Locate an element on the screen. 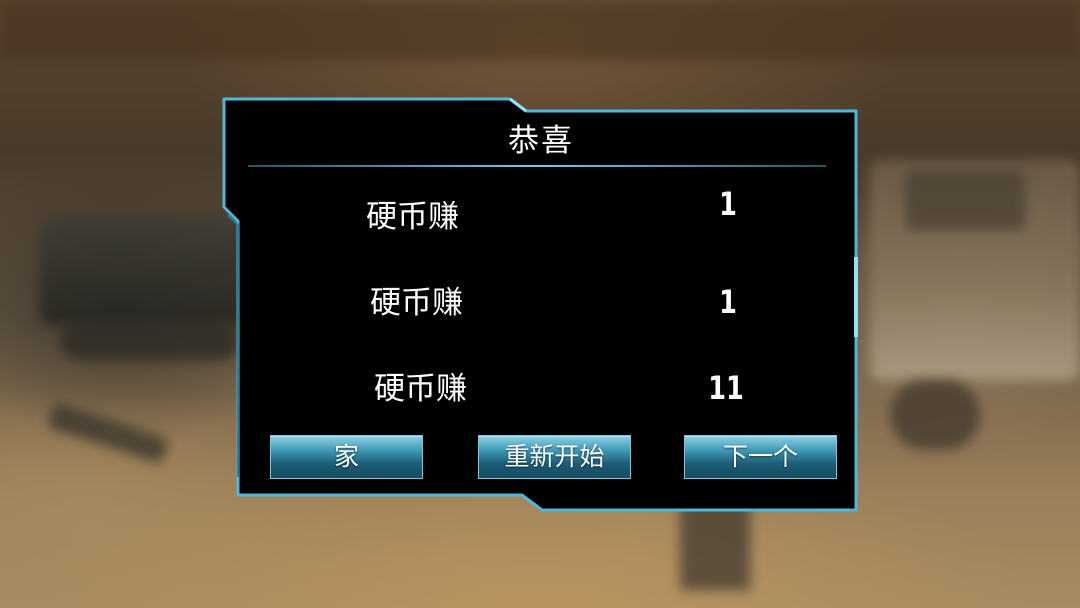 The image size is (1080, 608). coins-earned-value-2: 1 is located at coordinates (728, 302).